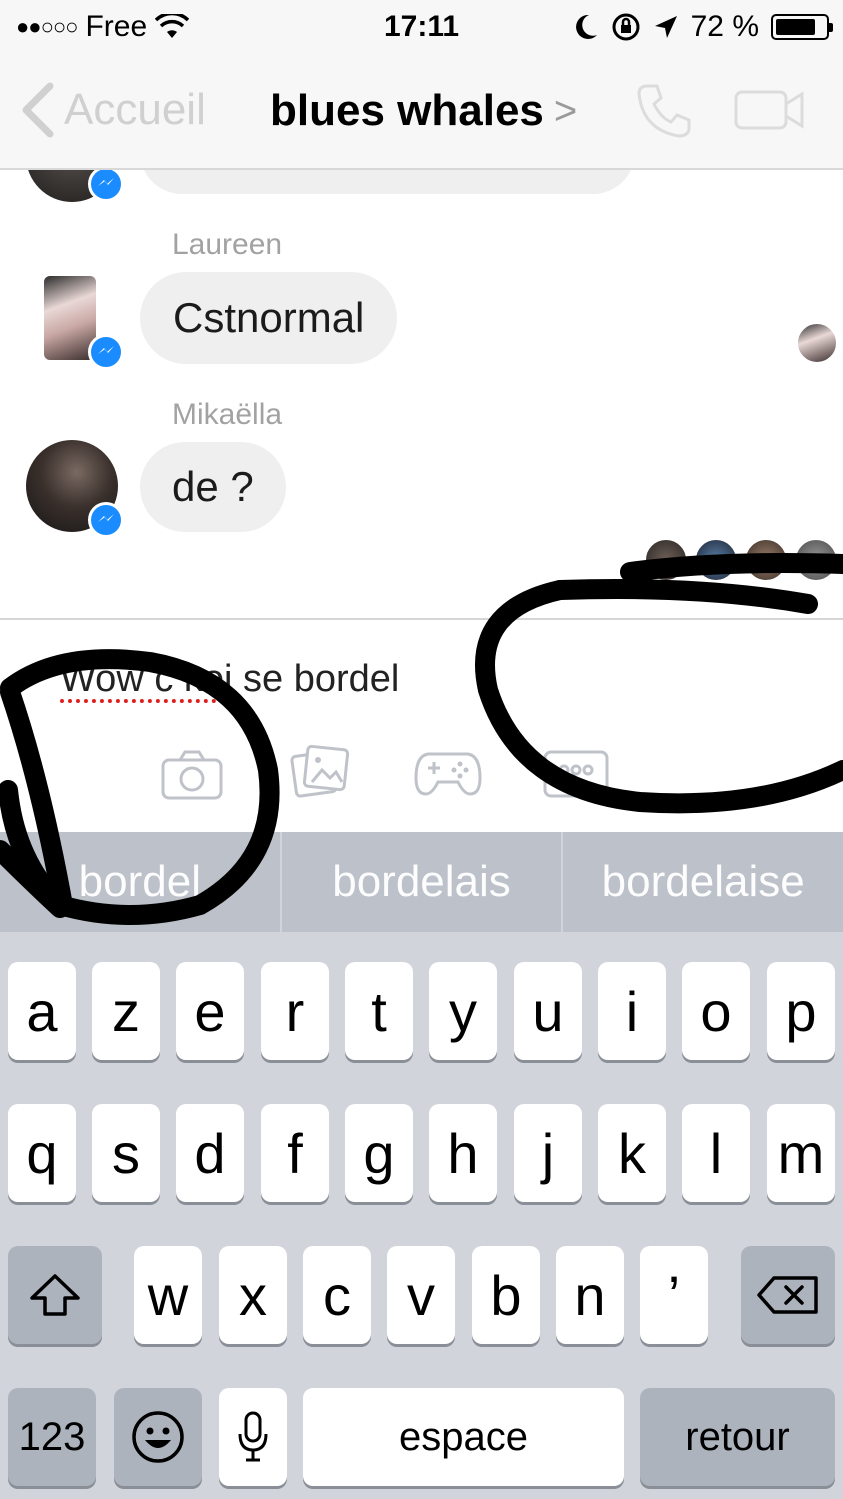 Image resolution: width=843 pixels, height=1499 pixels. What do you see at coordinates (802, 27) in the screenshot?
I see `battery-icon` at bounding box center [802, 27].